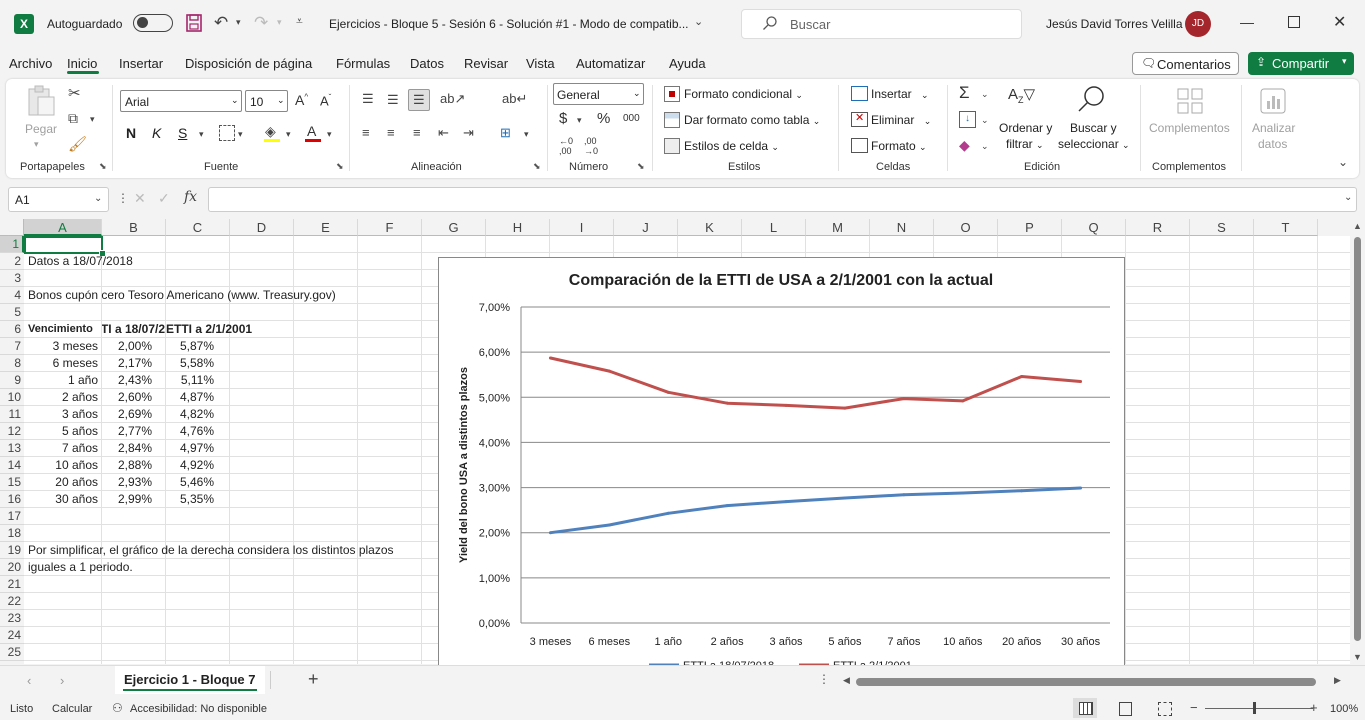  What do you see at coordinates (1343, 162) in the screenshot?
I see `ribbon-collapse-icon: ⌄` at bounding box center [1343, 162].